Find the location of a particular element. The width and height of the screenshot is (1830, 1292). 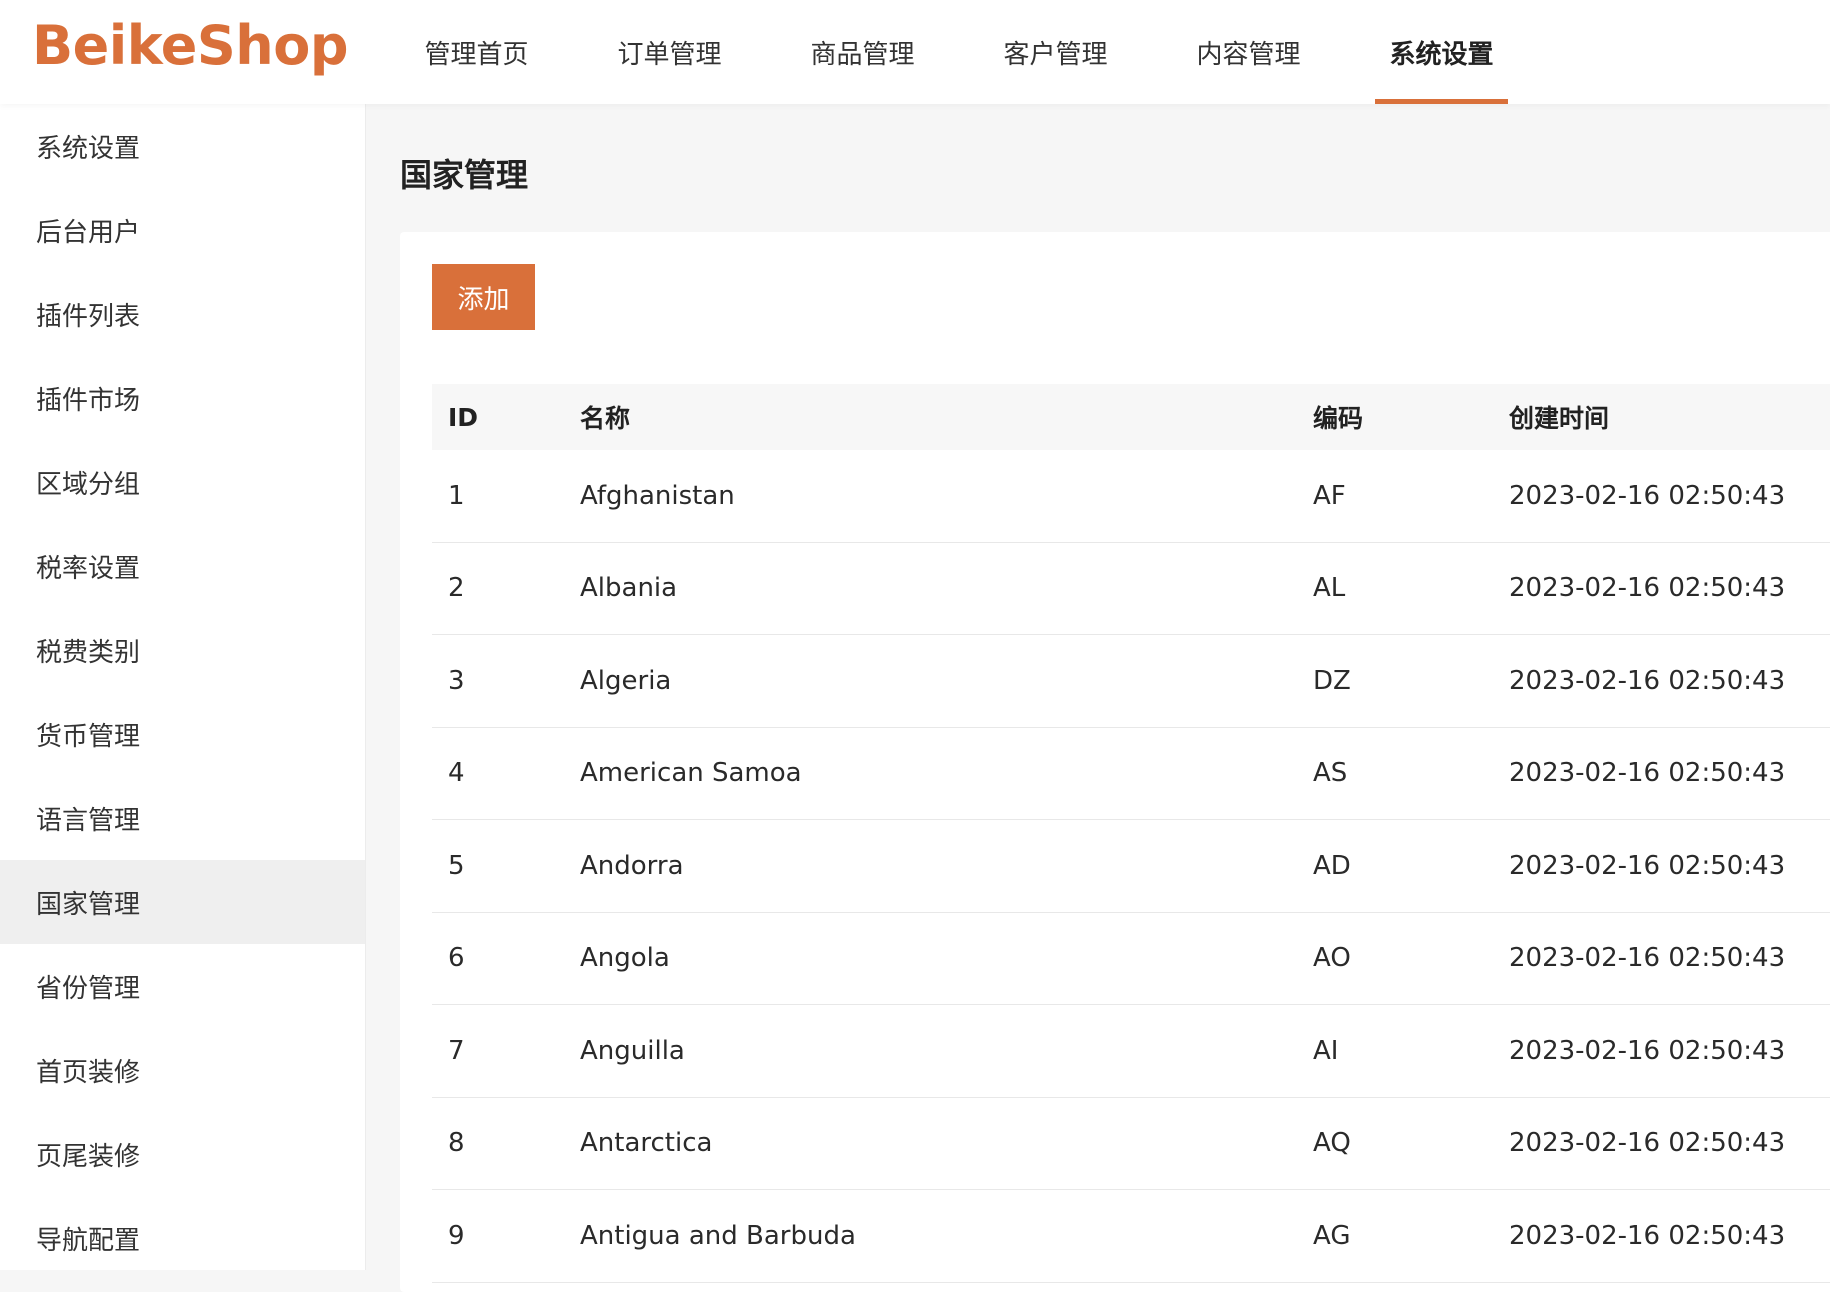

cell-id: 3 is located at coordinates (456, 680).